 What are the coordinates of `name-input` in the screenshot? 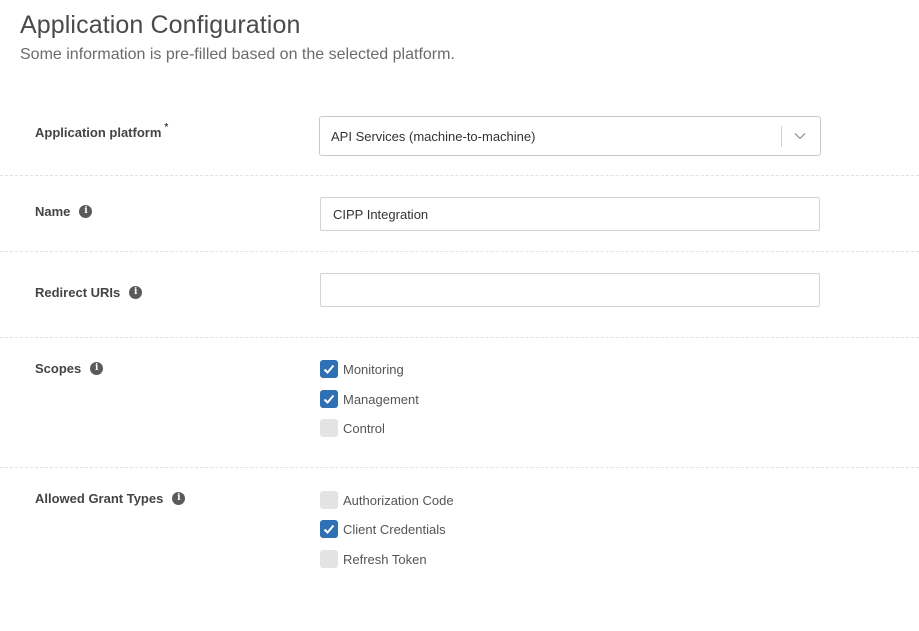 It's located at (570, 214).